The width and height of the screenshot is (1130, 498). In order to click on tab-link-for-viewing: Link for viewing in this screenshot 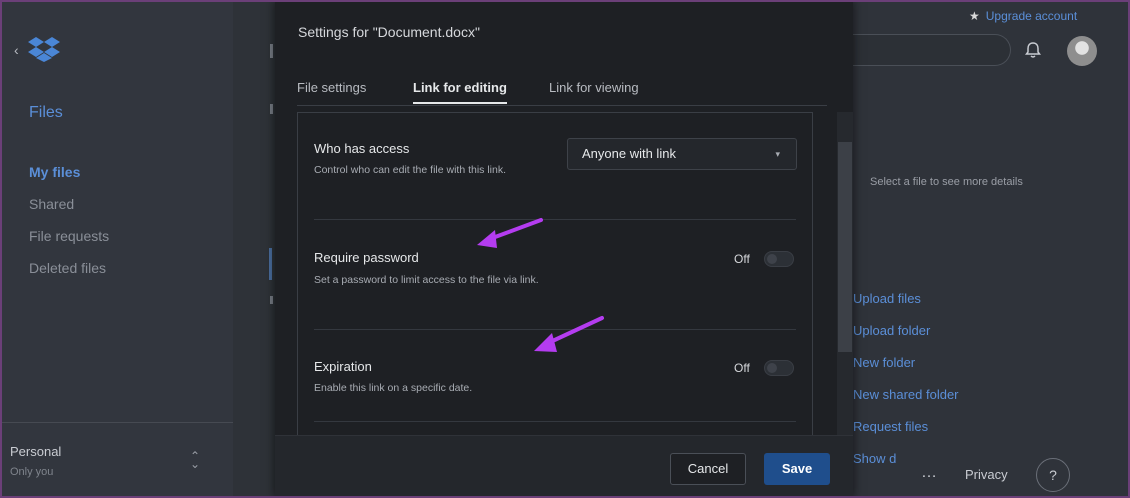, I will do `click(594, 92)`.